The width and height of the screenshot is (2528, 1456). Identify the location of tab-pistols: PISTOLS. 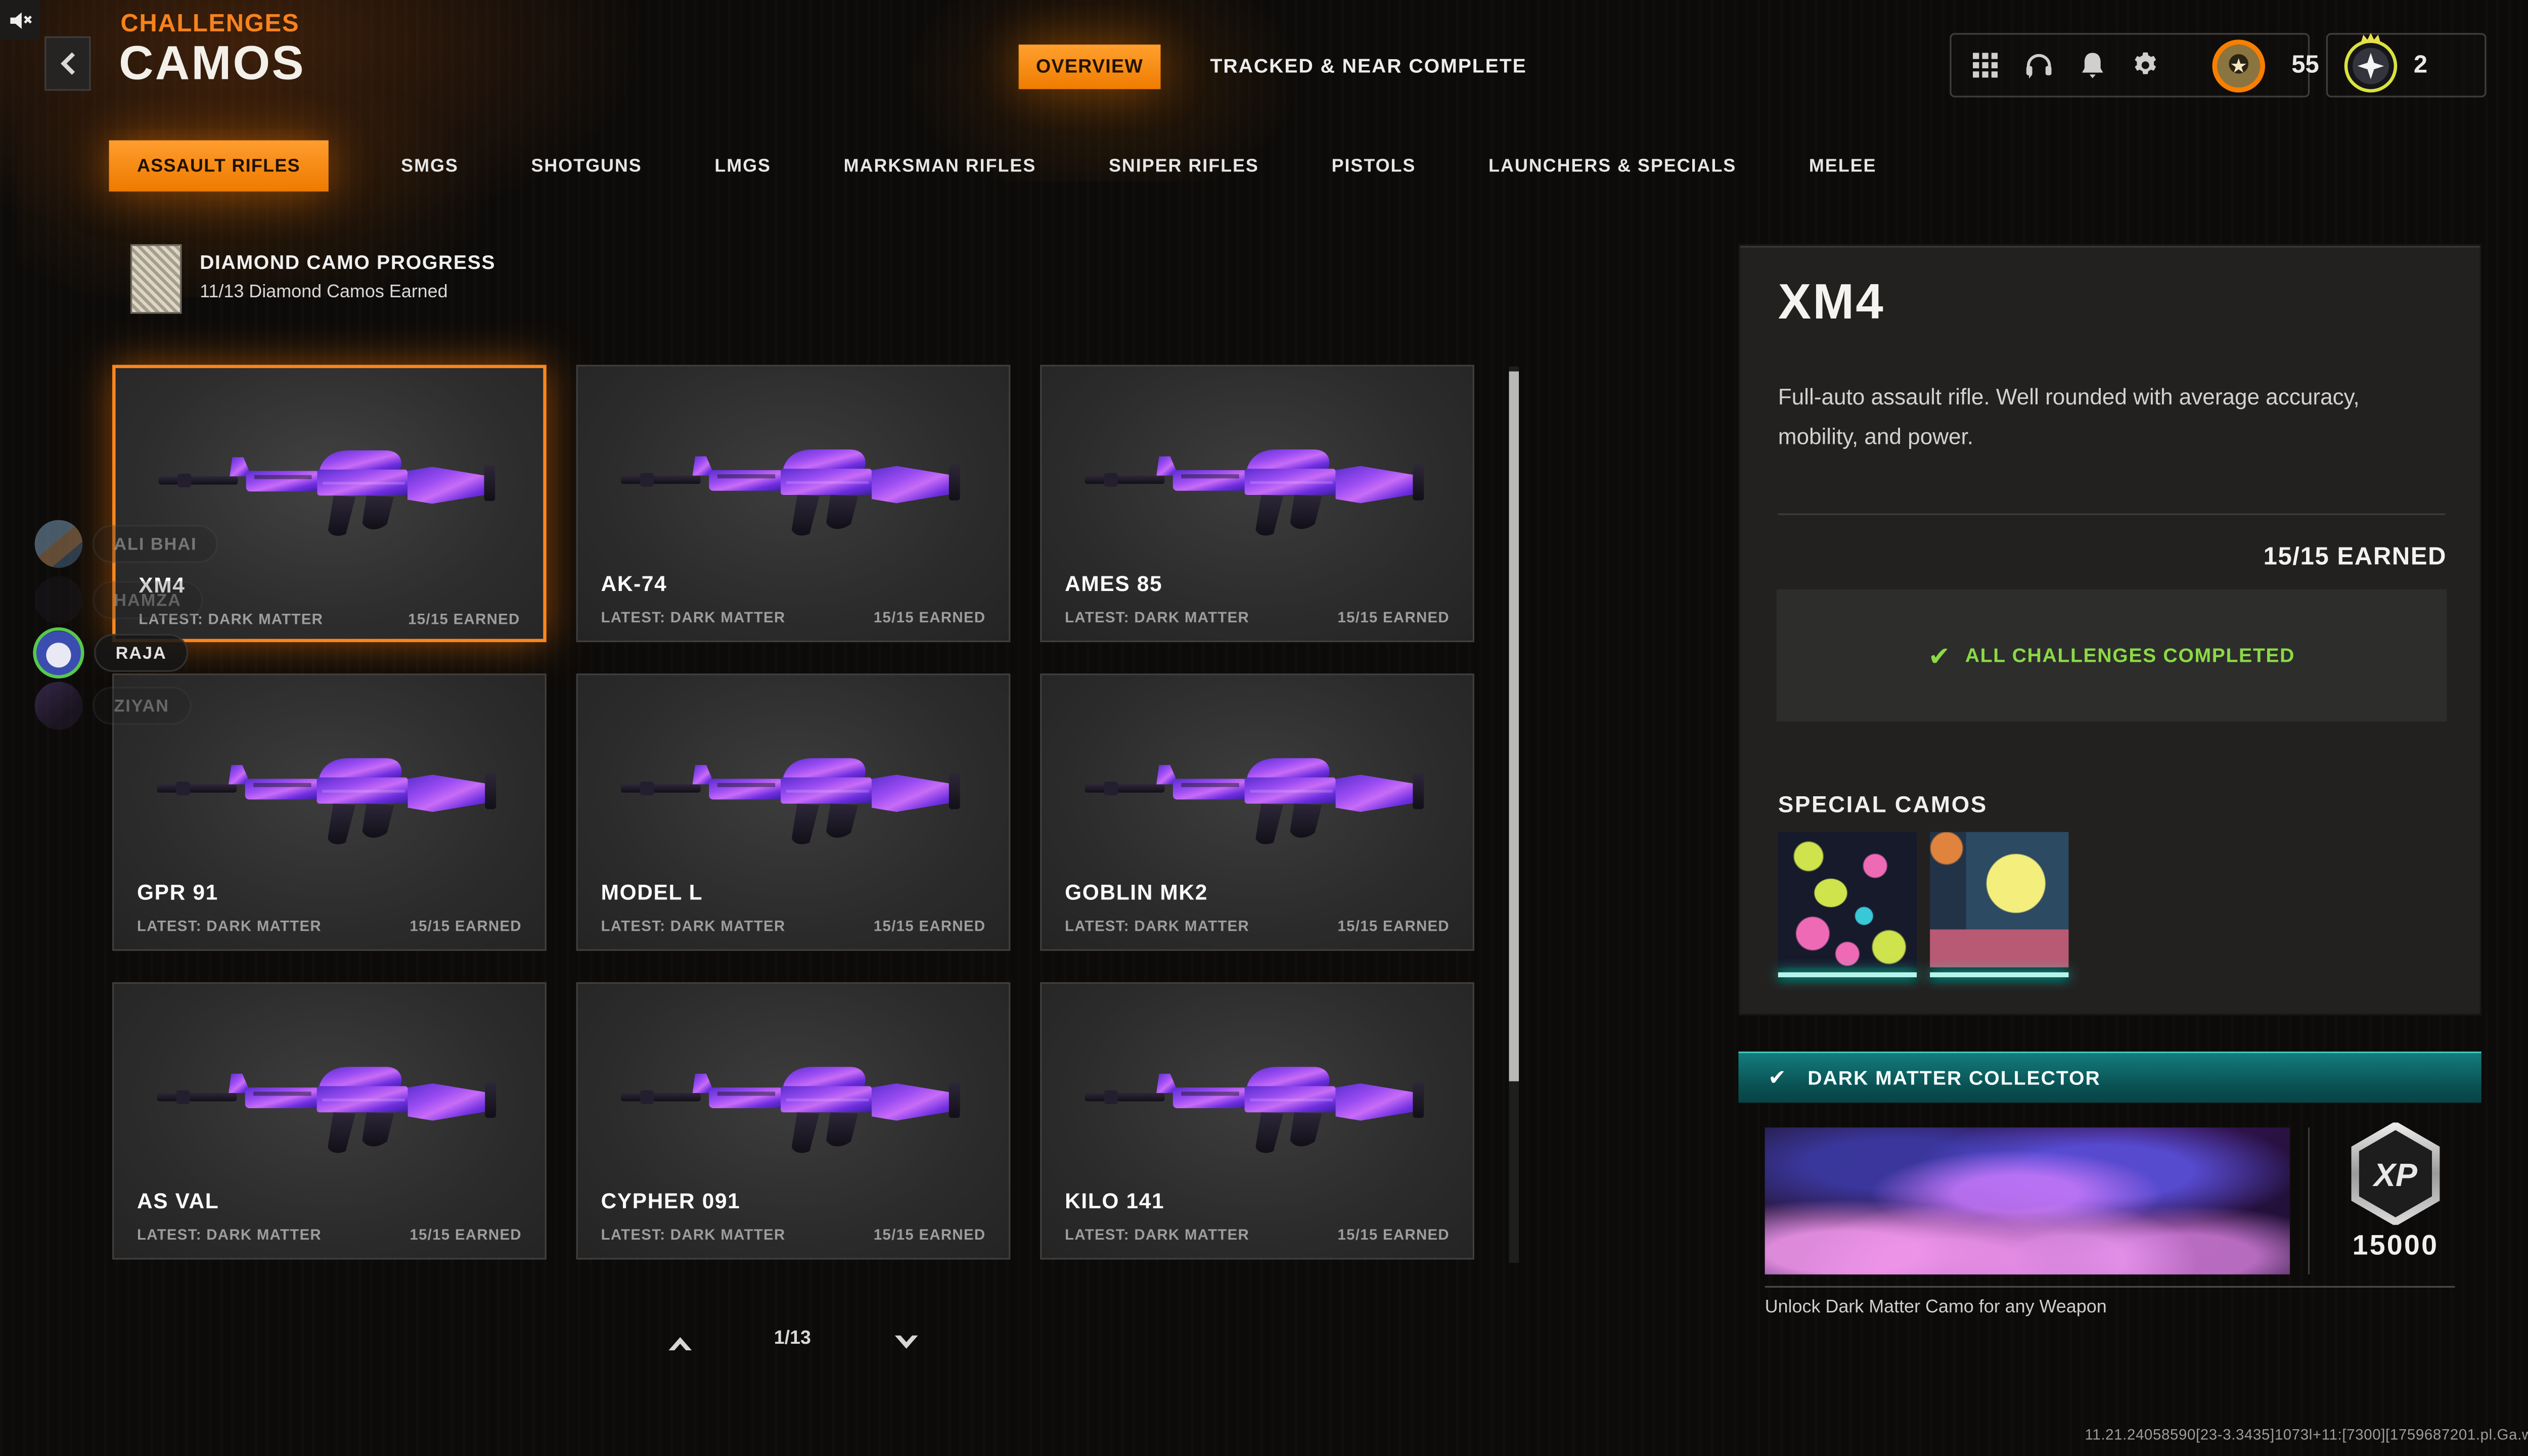
(1374, 166).